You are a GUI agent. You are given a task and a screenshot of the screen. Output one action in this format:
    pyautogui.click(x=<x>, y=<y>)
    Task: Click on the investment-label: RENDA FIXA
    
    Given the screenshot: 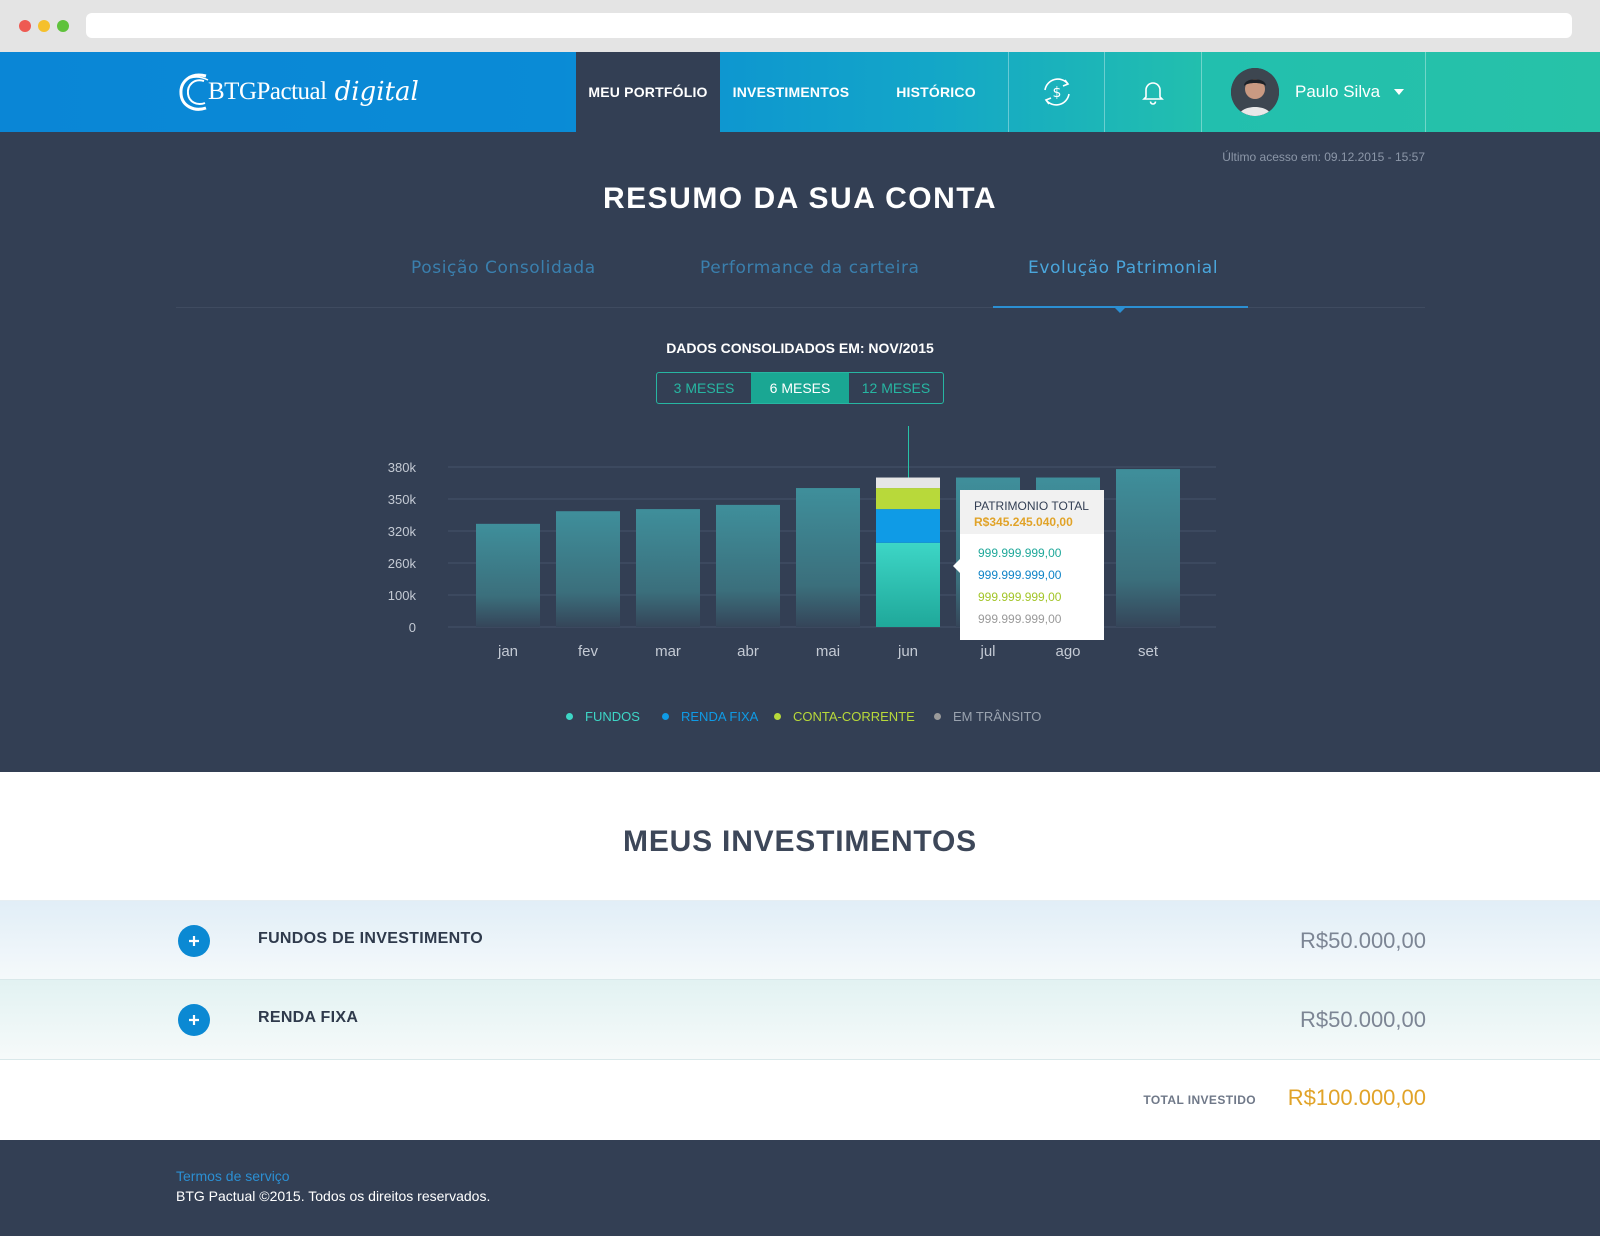 What is the action you would take?
    pyautogui.click(x=308, y=1017)
    